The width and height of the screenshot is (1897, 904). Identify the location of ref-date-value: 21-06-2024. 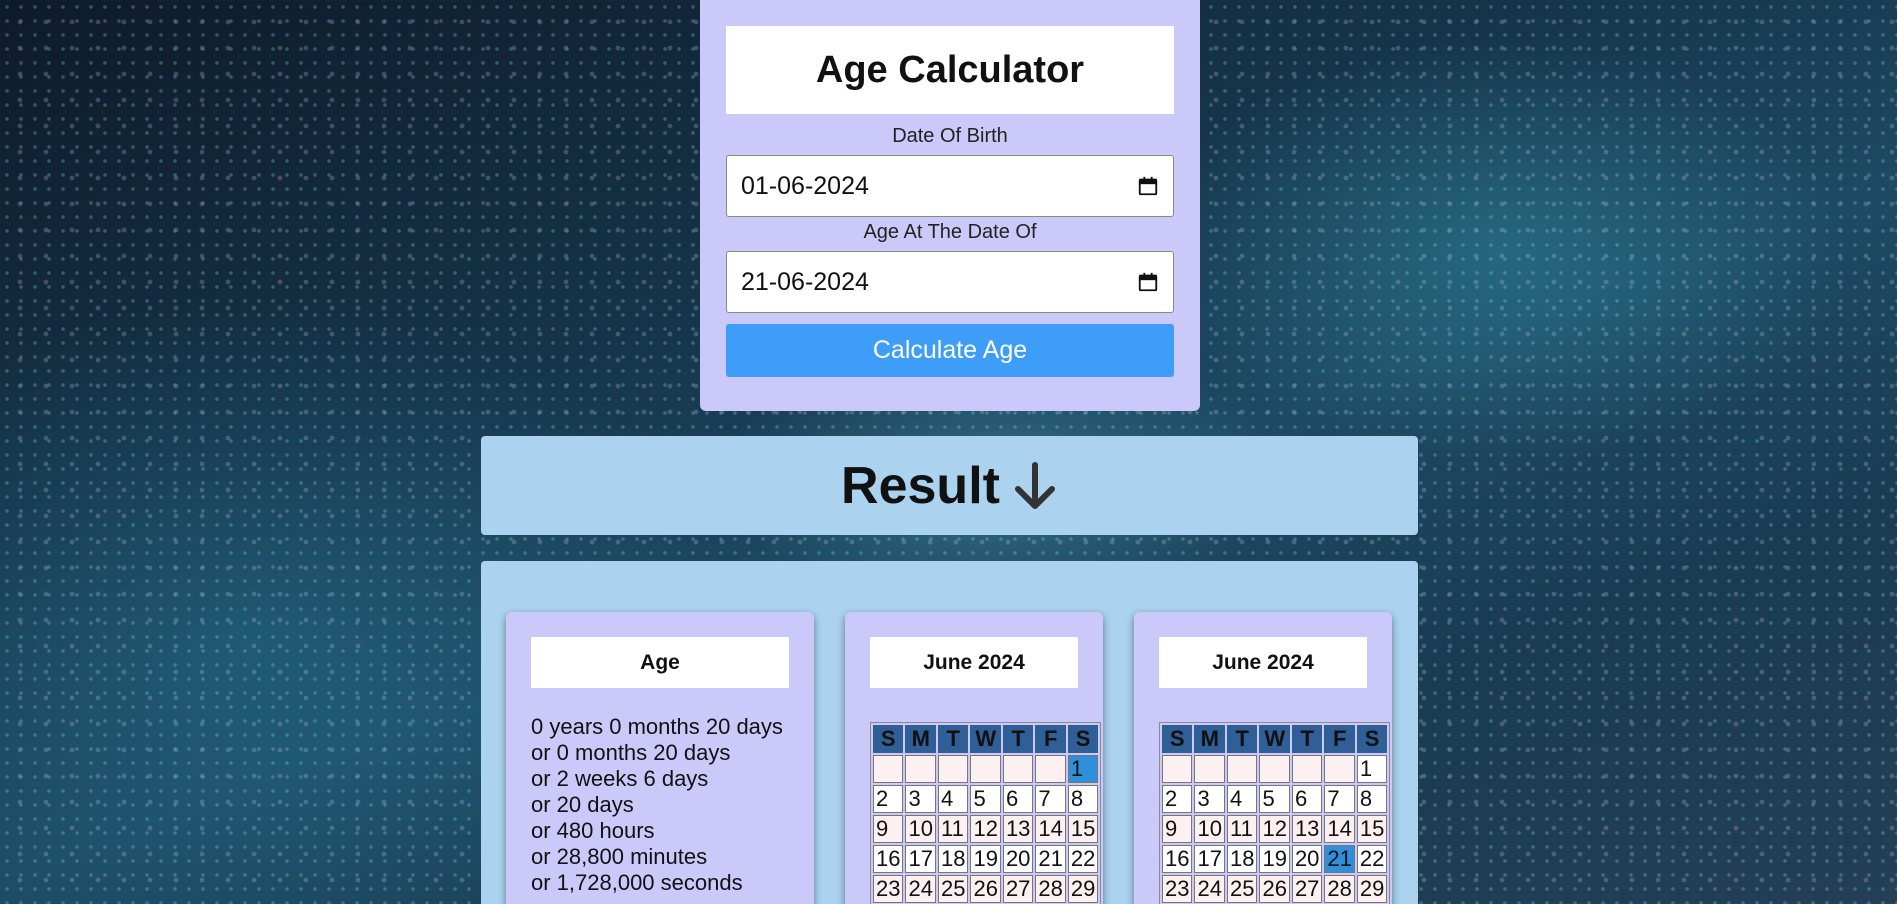
(805, 281).